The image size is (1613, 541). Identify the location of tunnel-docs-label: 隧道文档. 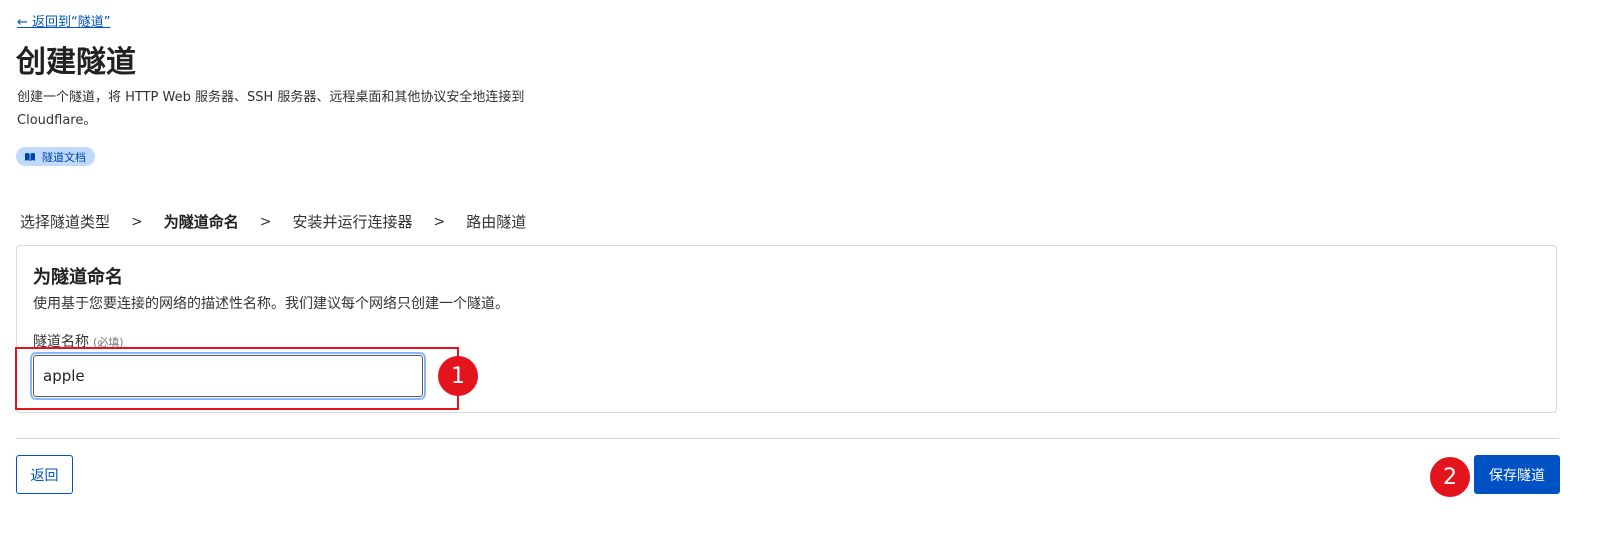
(64, 157).